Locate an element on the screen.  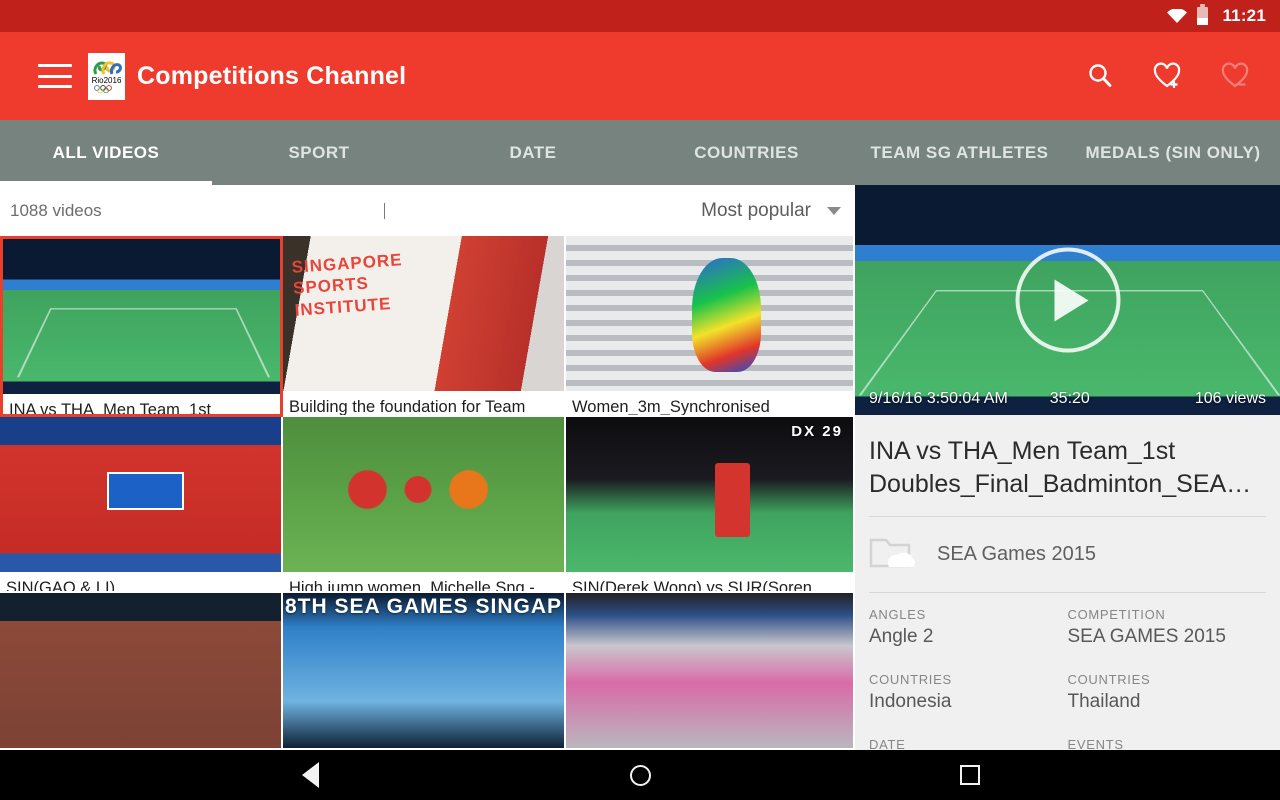
android-navigation-bar is located at coordinates (640, 775).